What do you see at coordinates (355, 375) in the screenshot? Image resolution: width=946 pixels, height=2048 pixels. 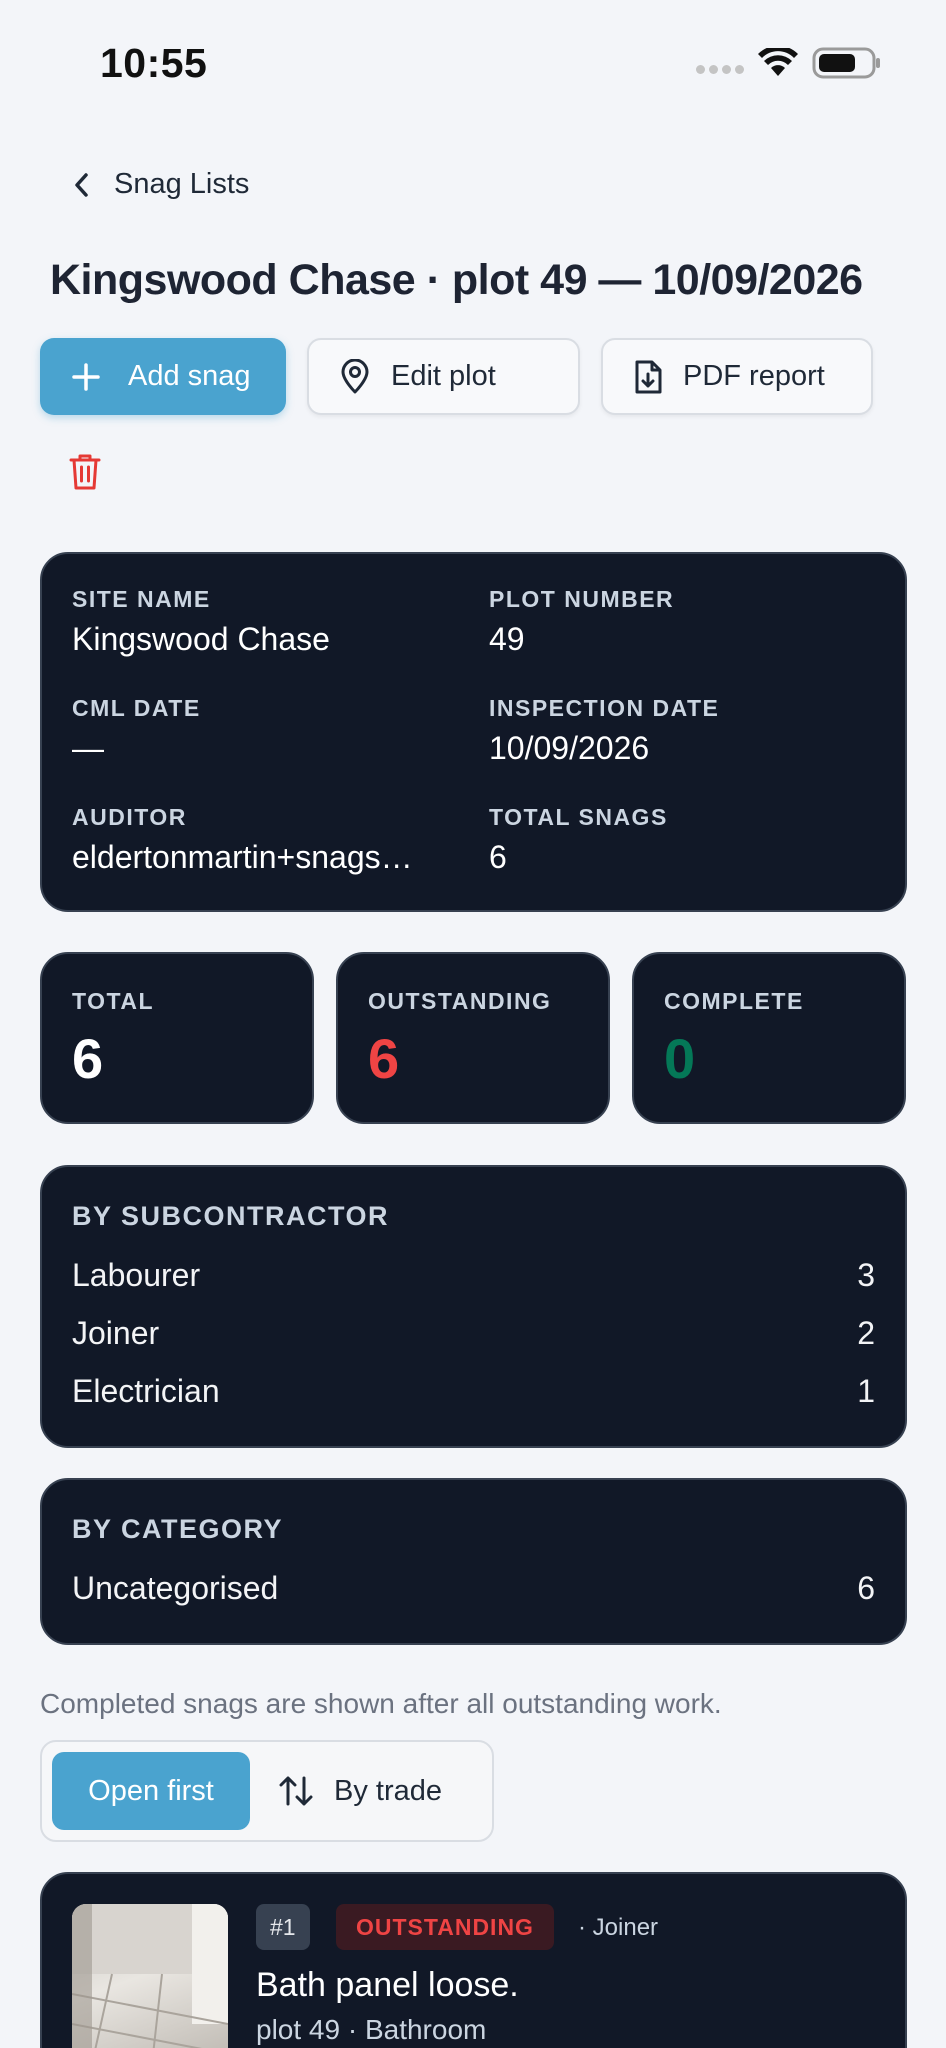 I see `map-pin-icon` at bounding box center [355, 375].